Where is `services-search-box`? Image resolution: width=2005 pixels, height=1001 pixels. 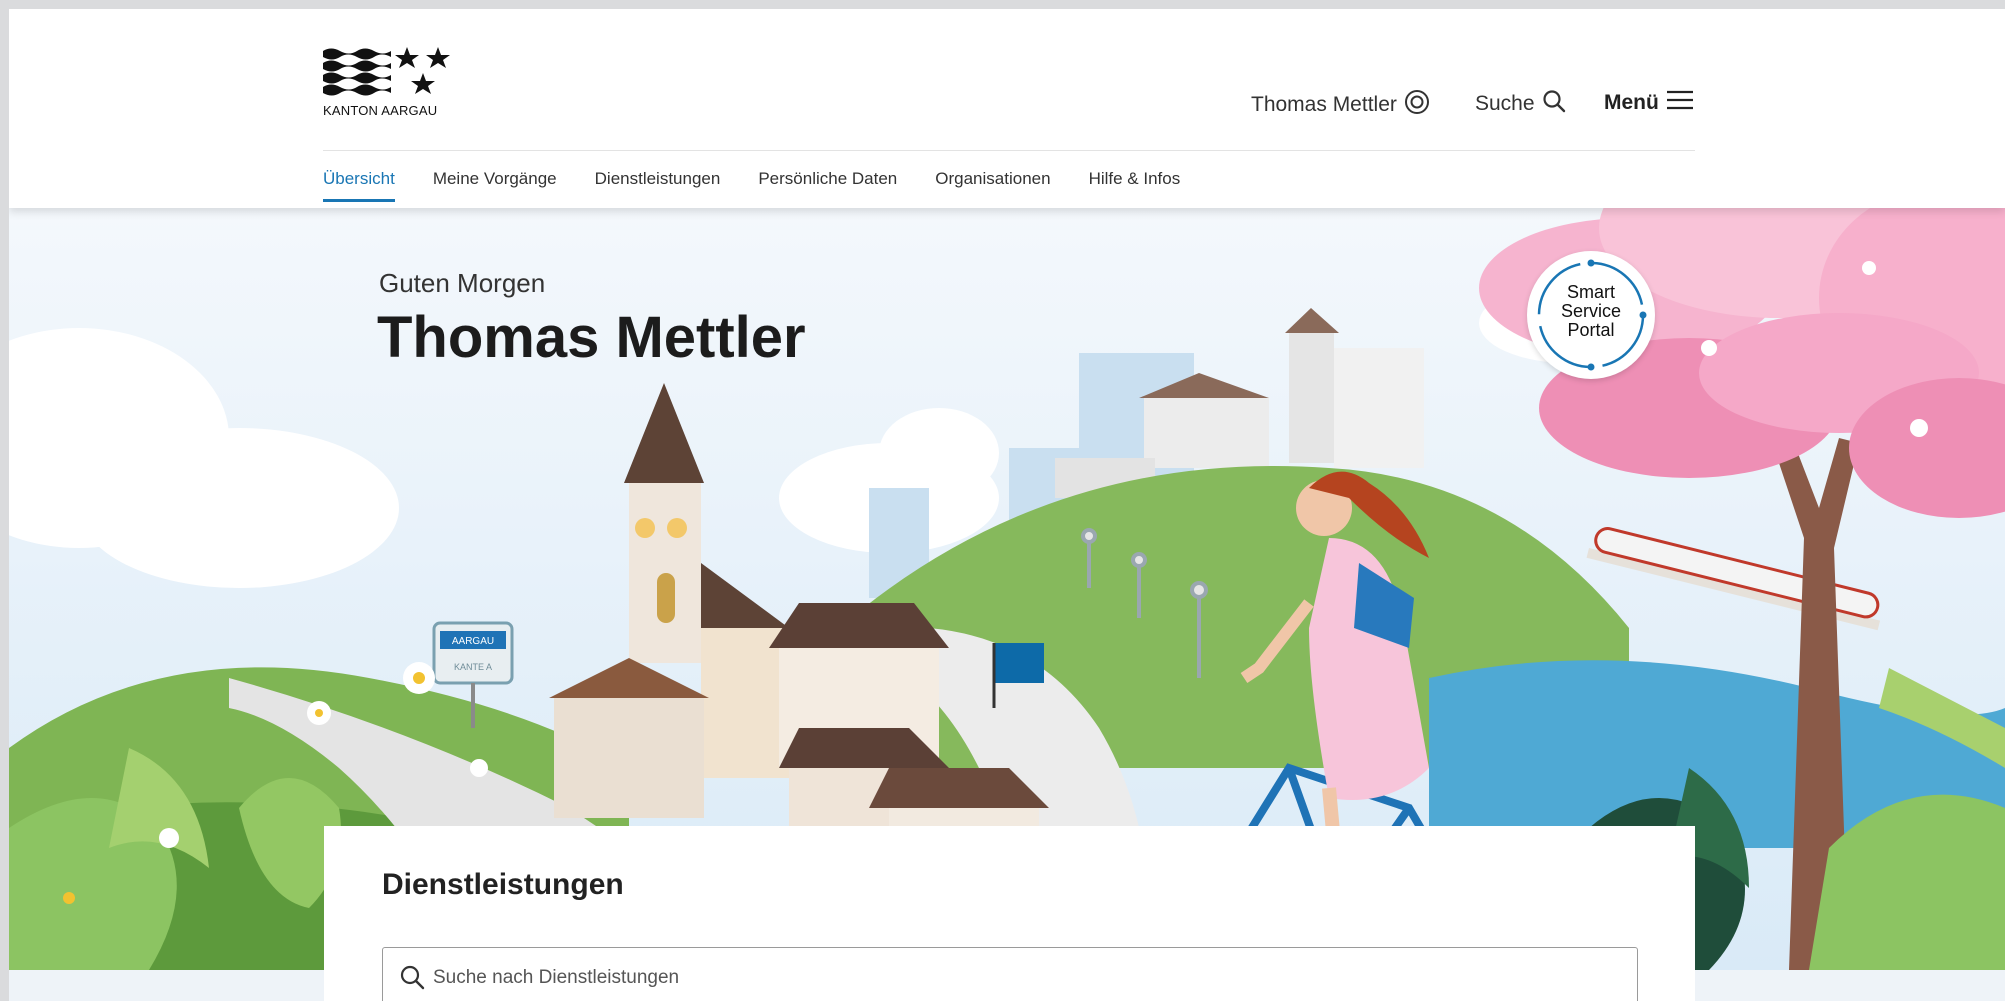 services-search-box is located at coordinates (1010, 974).